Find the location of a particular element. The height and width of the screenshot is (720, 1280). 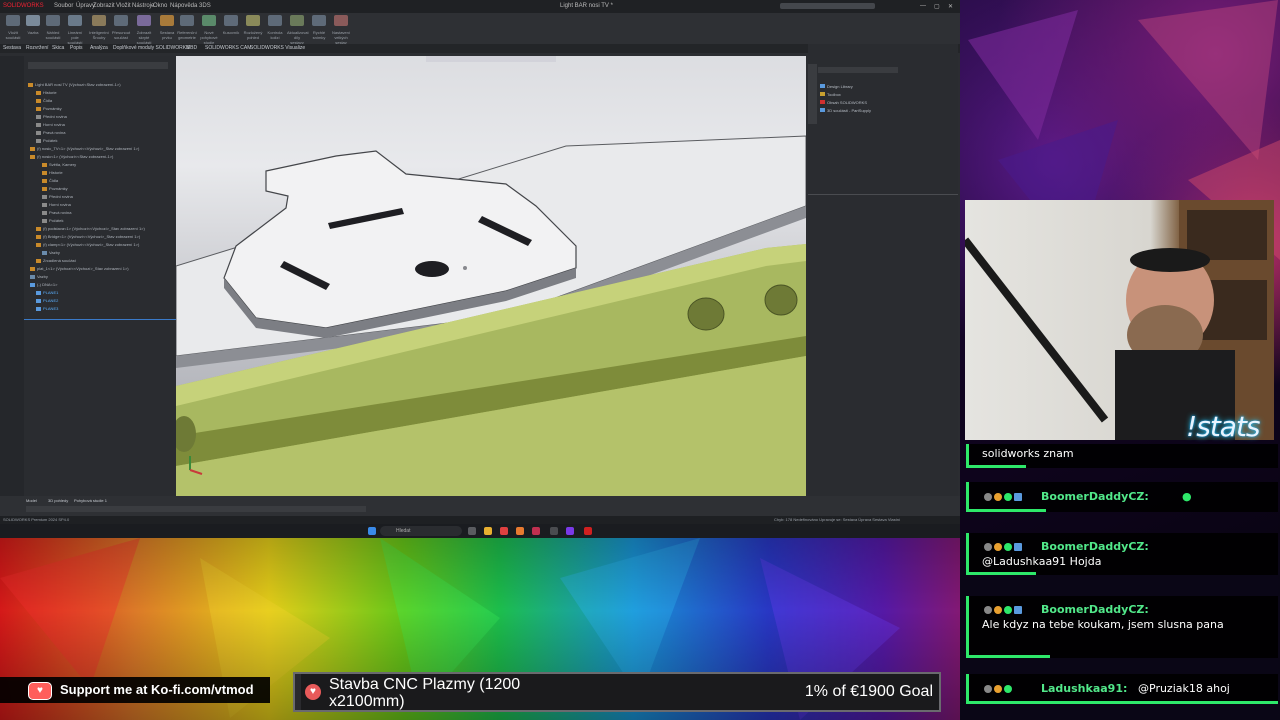

tab-layout: Rozvržení is located at coordinates (37, 48).